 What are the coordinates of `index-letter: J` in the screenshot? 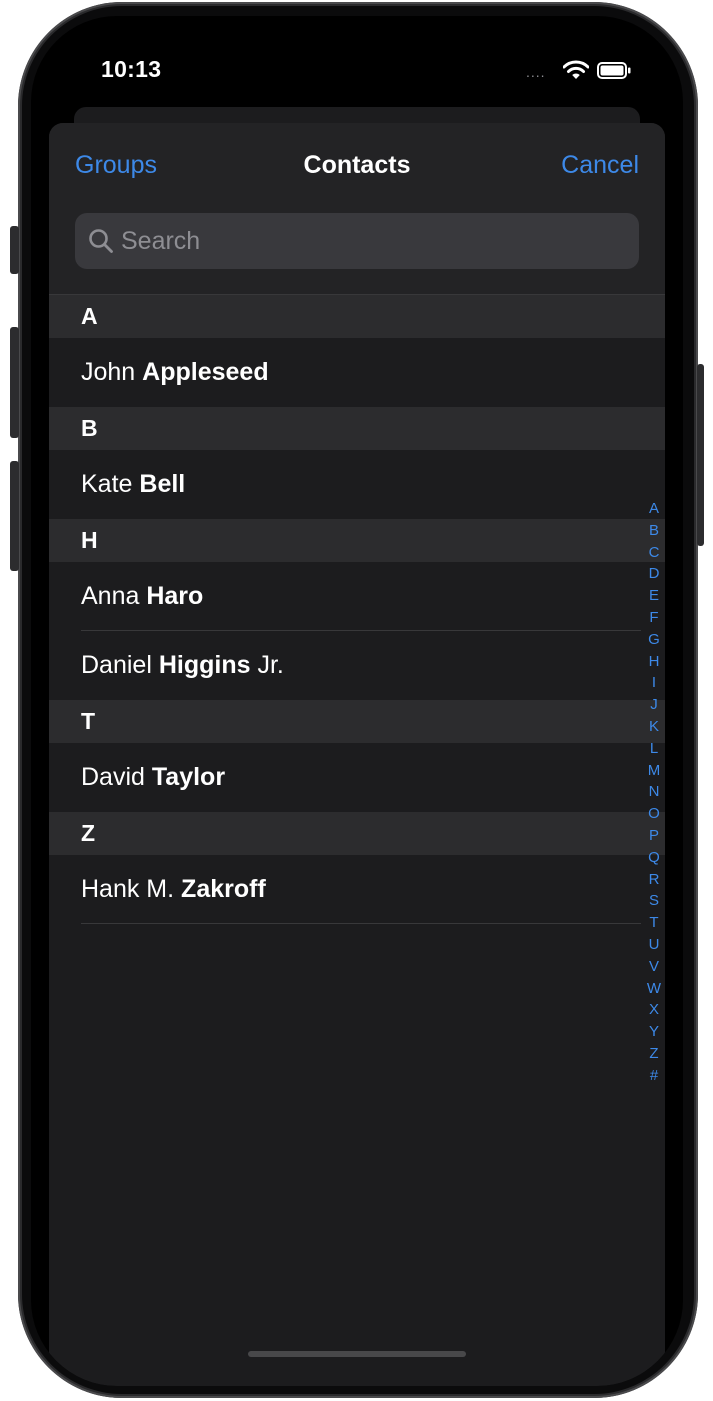 It's located at (654, 705).